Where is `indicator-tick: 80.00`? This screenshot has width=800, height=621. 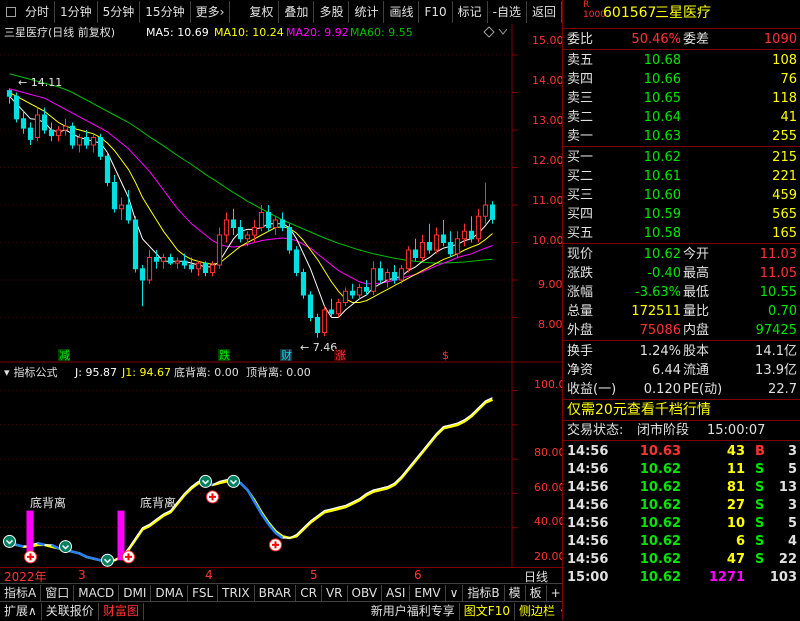 indicator-tick: 80.00 is located at coordinates (548, 452).